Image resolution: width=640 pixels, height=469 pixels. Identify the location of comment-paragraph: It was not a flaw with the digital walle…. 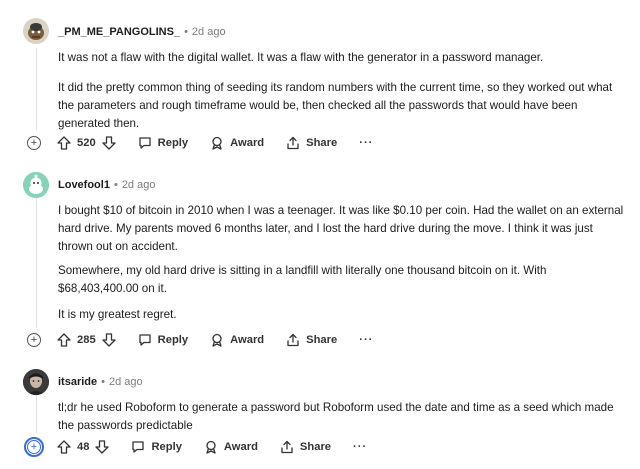
(301, 57).